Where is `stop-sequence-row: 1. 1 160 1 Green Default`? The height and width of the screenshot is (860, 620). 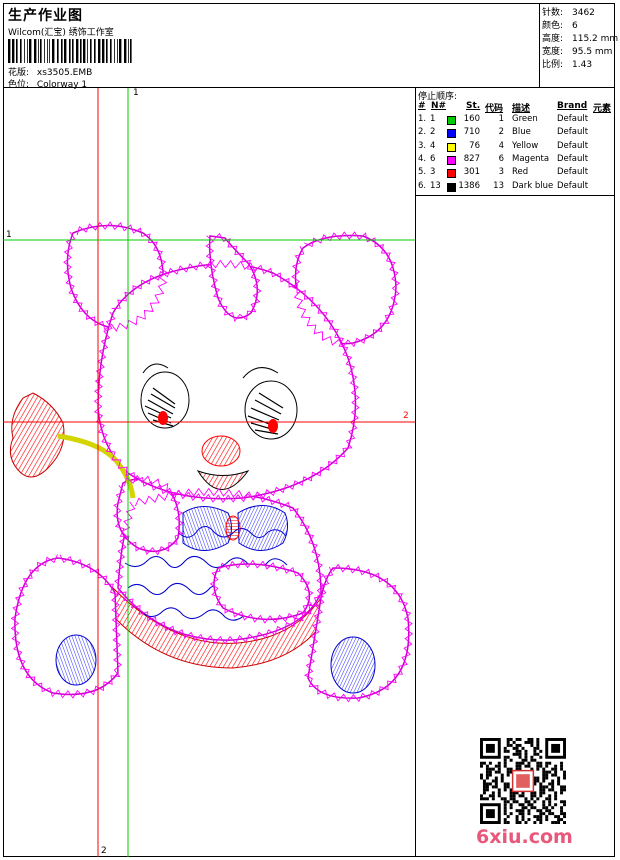
stop-sequence-row: 1. 1 160 1 Green Default is located at coordinates (515, 120).